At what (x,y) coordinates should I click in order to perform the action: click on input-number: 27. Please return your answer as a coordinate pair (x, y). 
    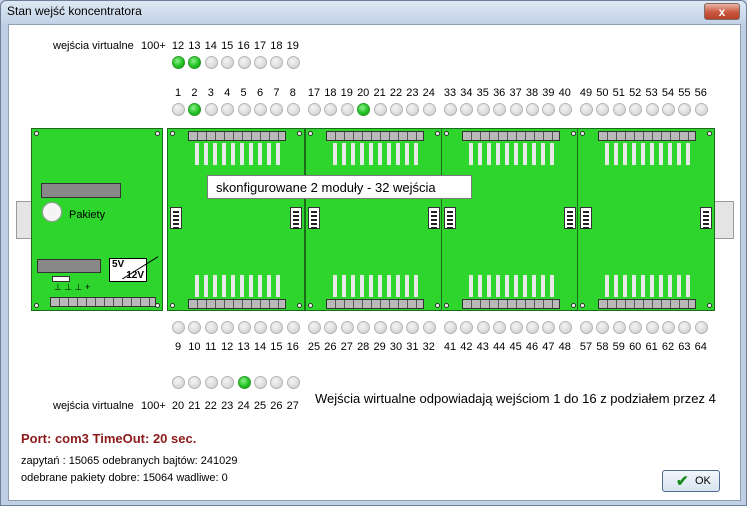
    Looking at the image, I should click on (292, 406).